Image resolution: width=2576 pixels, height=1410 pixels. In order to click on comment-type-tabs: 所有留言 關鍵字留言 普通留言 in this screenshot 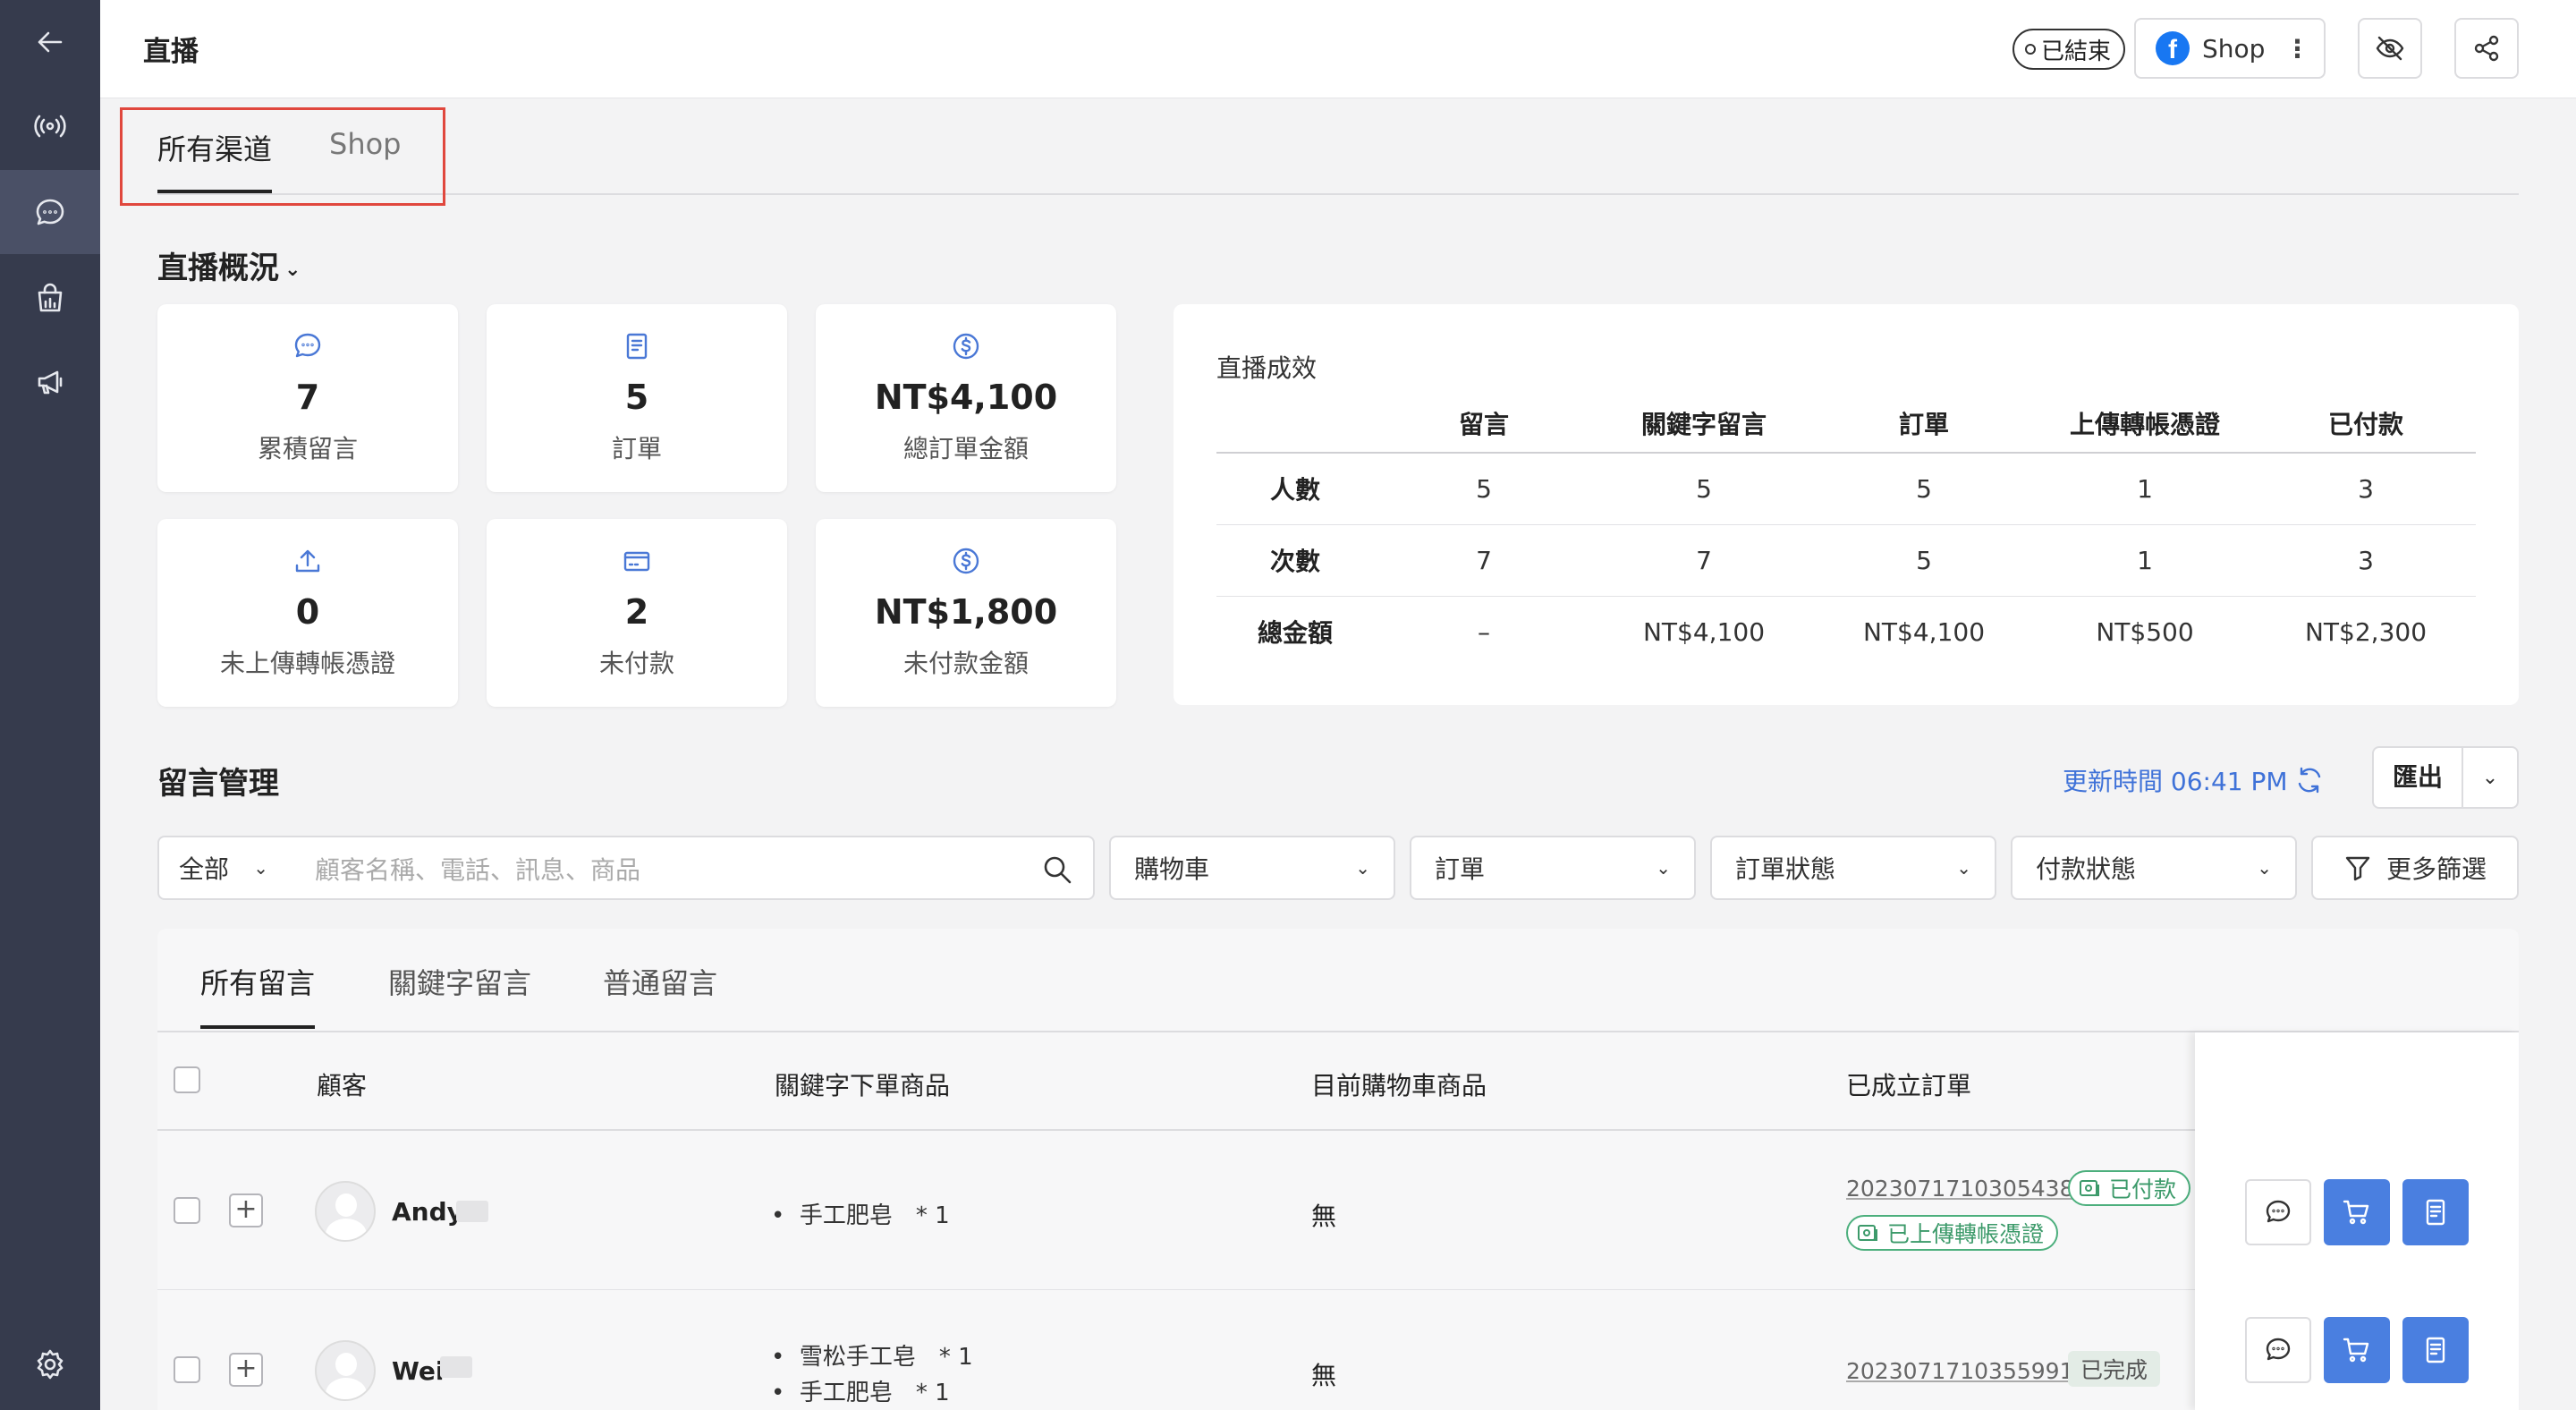, I will do `click(1338, 981)`.